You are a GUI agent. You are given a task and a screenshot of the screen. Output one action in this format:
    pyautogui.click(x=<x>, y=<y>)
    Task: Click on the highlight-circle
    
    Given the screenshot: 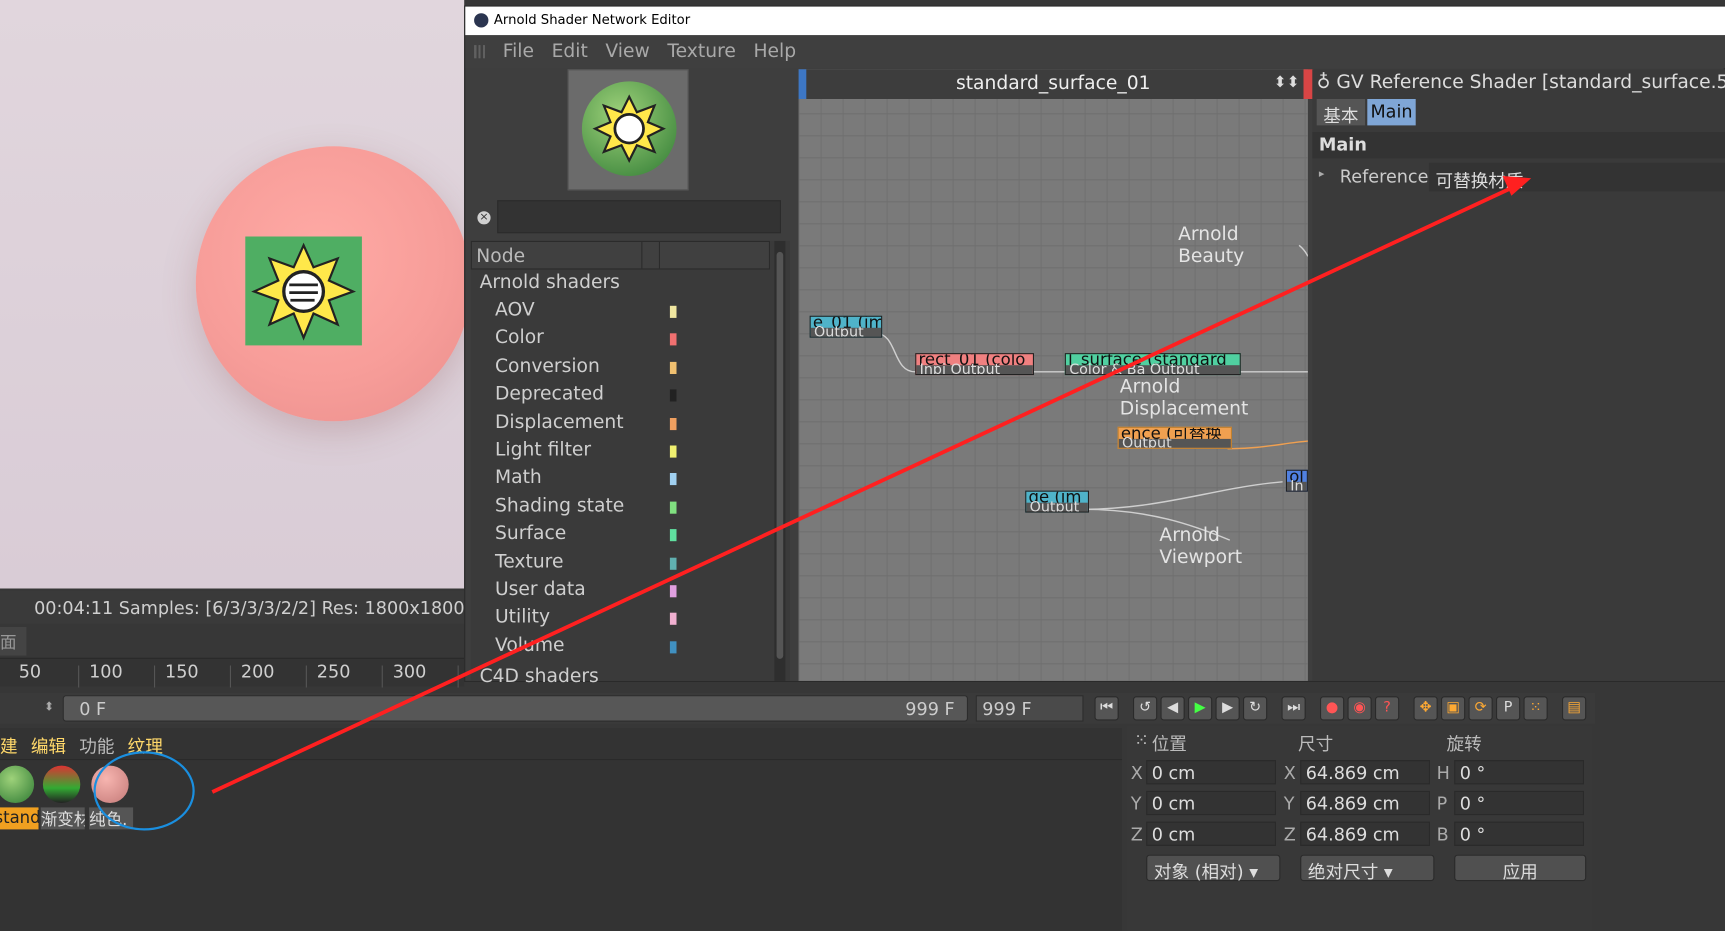 What is the action you would take?
    pyautogui.click(x=144, y=791)
    